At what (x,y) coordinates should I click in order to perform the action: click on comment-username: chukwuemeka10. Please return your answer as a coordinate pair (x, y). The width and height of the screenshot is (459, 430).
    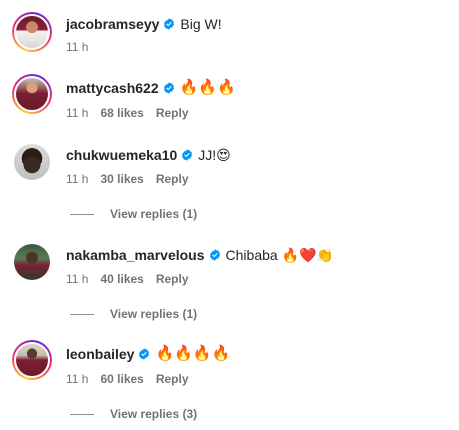
    Looking at the image, I should click on (121, 155).